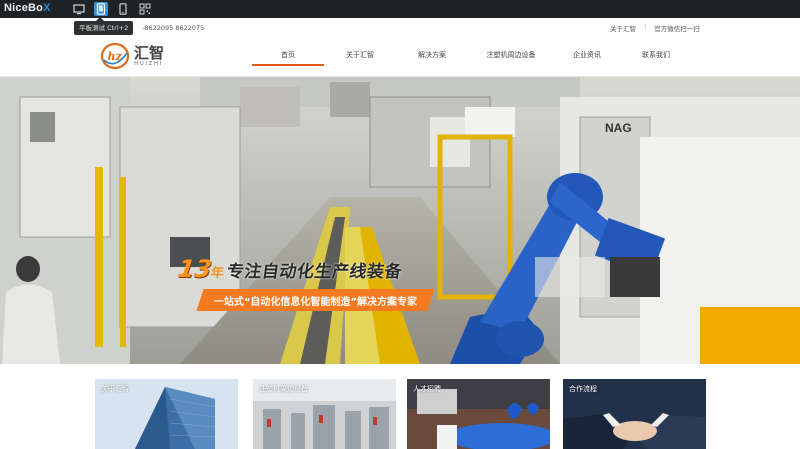  What do you see at coordinates (217, 273) in the screenshot?
I see `headline-year: 年` at bounding box center [217, 273].